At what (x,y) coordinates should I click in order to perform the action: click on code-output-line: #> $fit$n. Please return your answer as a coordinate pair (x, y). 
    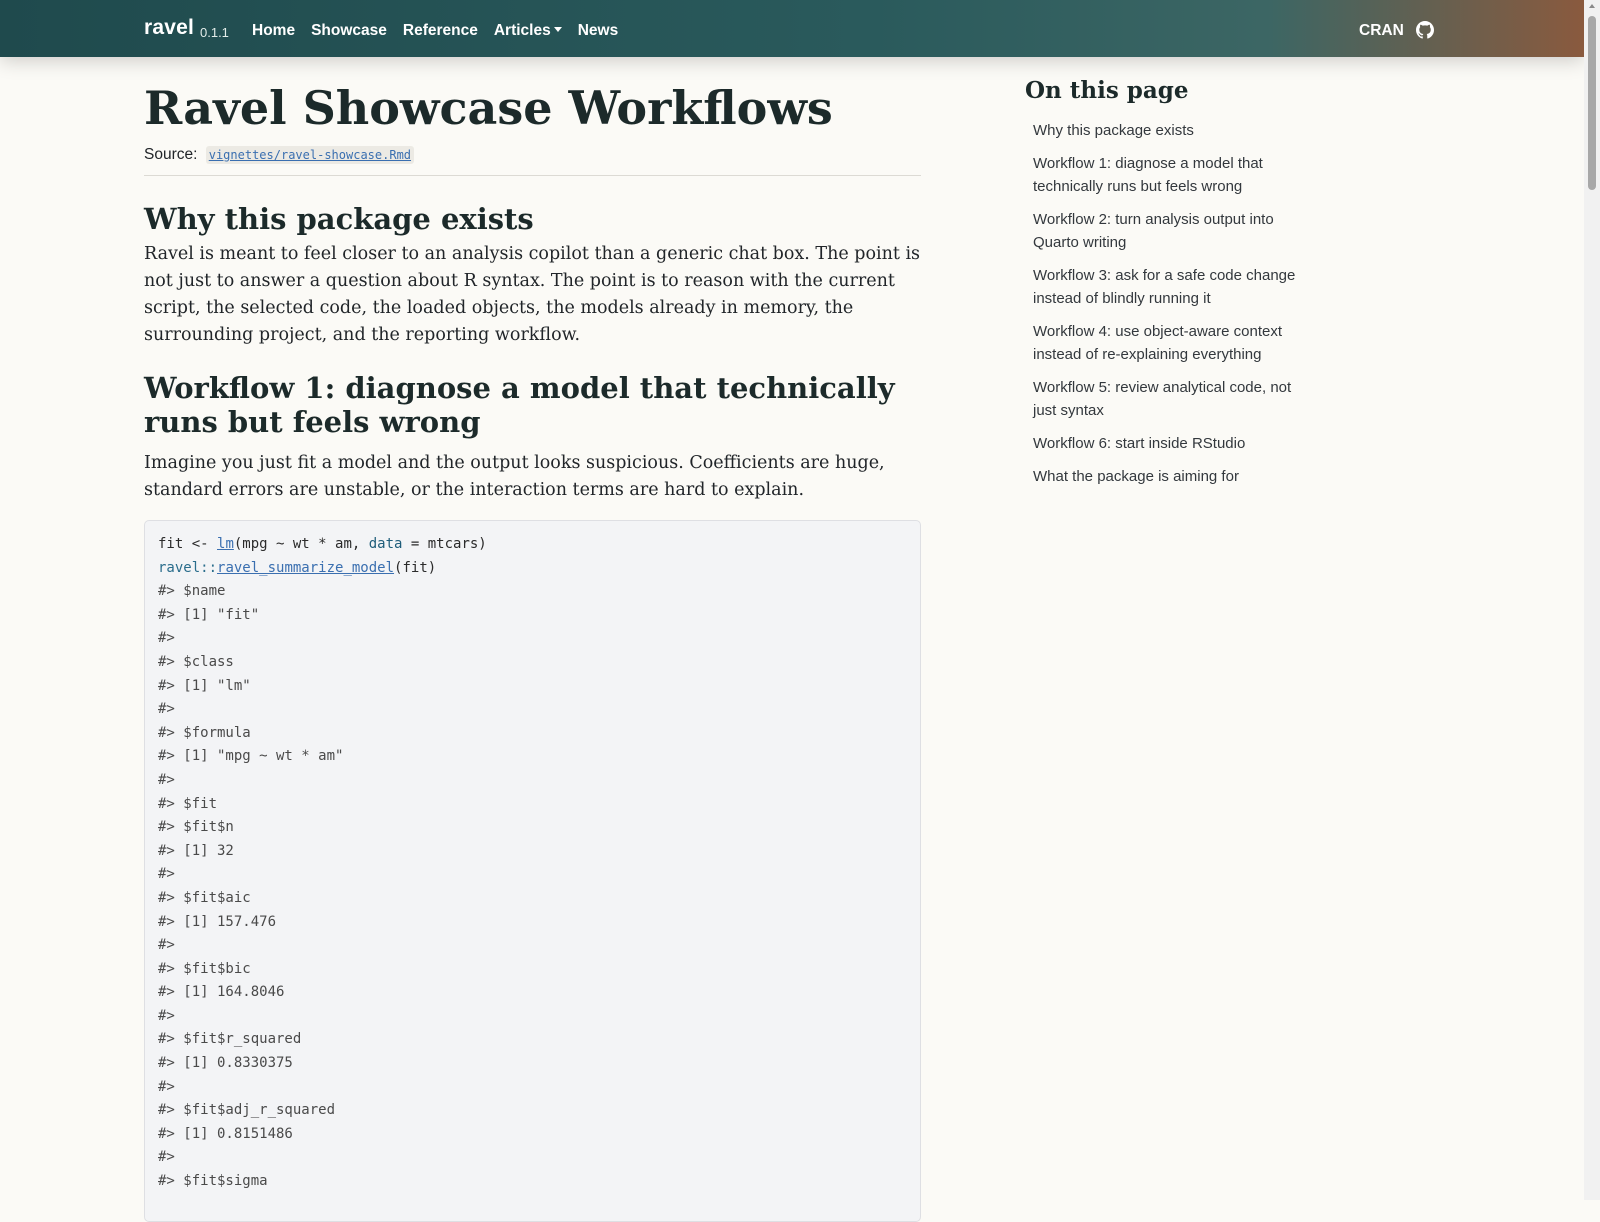
    Looking at the image, I should click on (196, 827).